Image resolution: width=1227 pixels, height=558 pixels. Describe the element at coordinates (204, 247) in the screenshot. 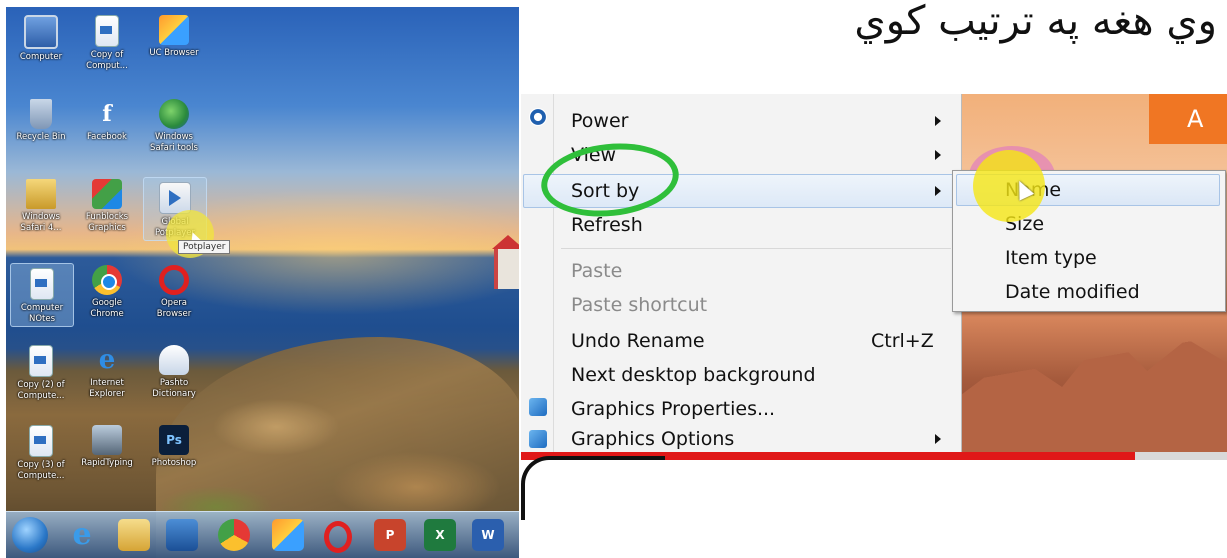

I see `tooltip: Potplayer` at that location.